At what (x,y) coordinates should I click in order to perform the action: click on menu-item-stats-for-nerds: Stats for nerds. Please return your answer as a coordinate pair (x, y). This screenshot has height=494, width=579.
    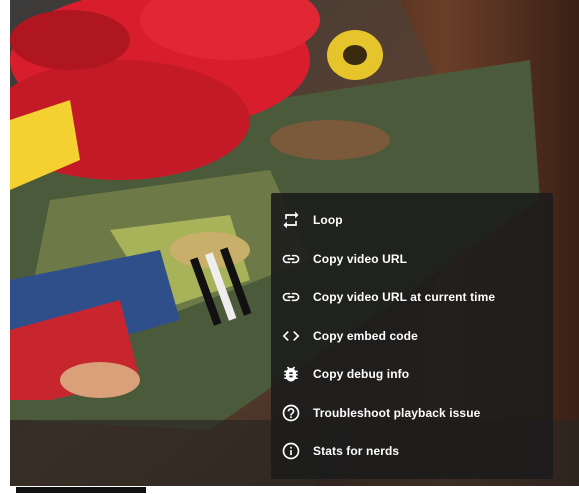
    Looking at the image, I should click on (412, 451).